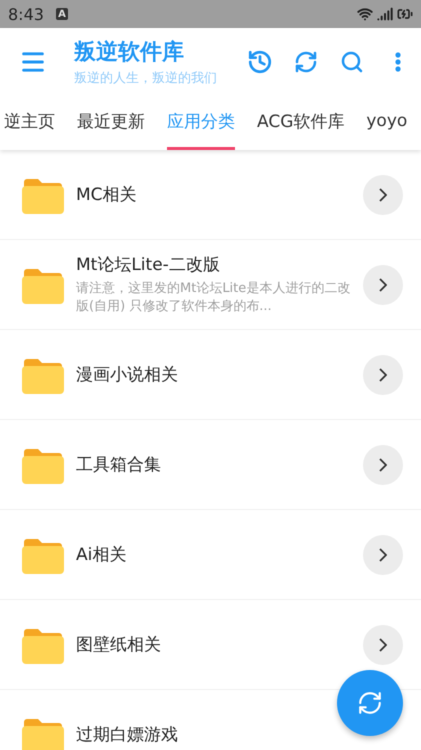 This screenshot has width=421, height=750. What do you see at coordinates (398, 62) in the screenshot?
I see `more-icon` at bounding box center [398, 62].